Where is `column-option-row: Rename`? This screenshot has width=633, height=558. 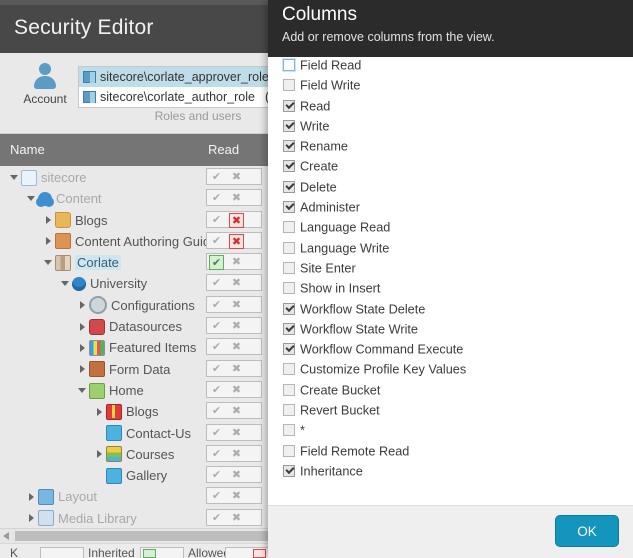
column-option-row: Rename is located at coordinates (450, 148).